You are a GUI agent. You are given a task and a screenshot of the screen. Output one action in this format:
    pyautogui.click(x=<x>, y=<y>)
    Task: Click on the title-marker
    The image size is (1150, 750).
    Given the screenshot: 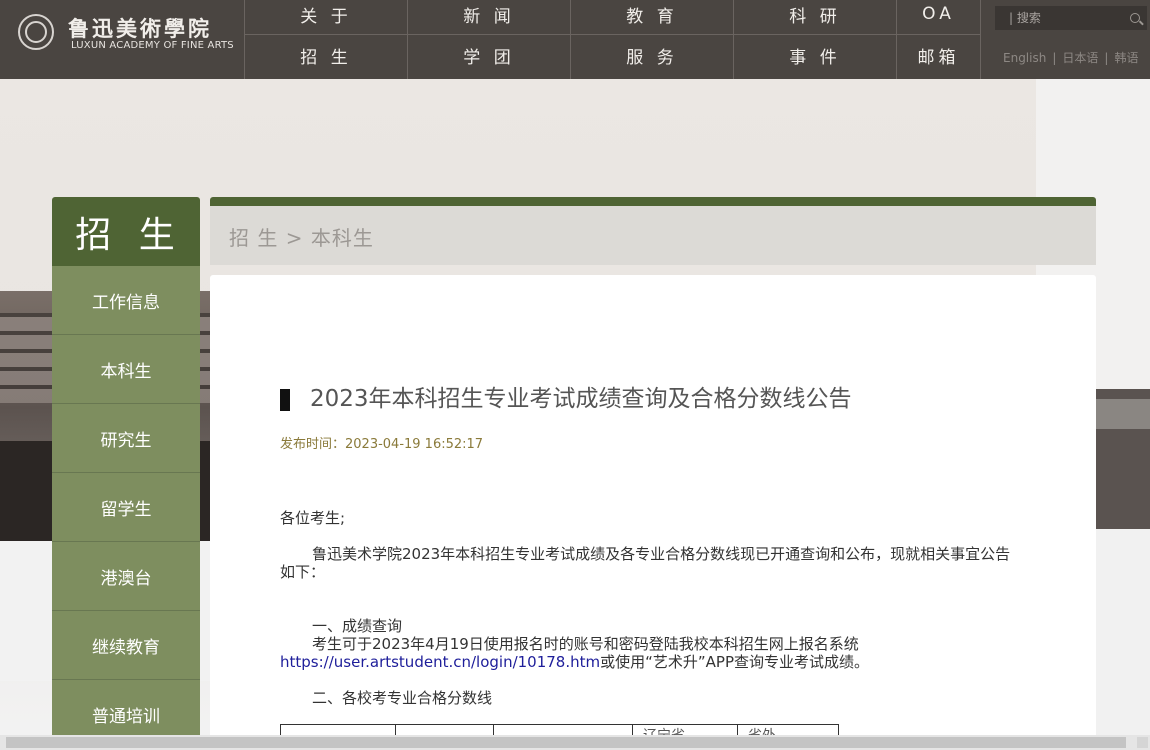 What is the action you would take?
    pyautogui.click(x=285, y=400)
    